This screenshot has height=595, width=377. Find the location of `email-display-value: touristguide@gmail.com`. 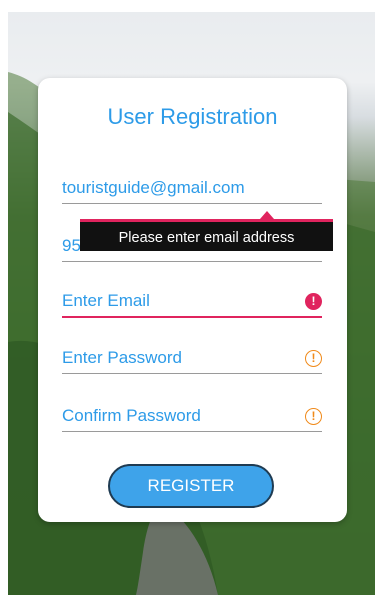

email-display-value: touristguide@gmail.com is located at coordinates (153, 187).